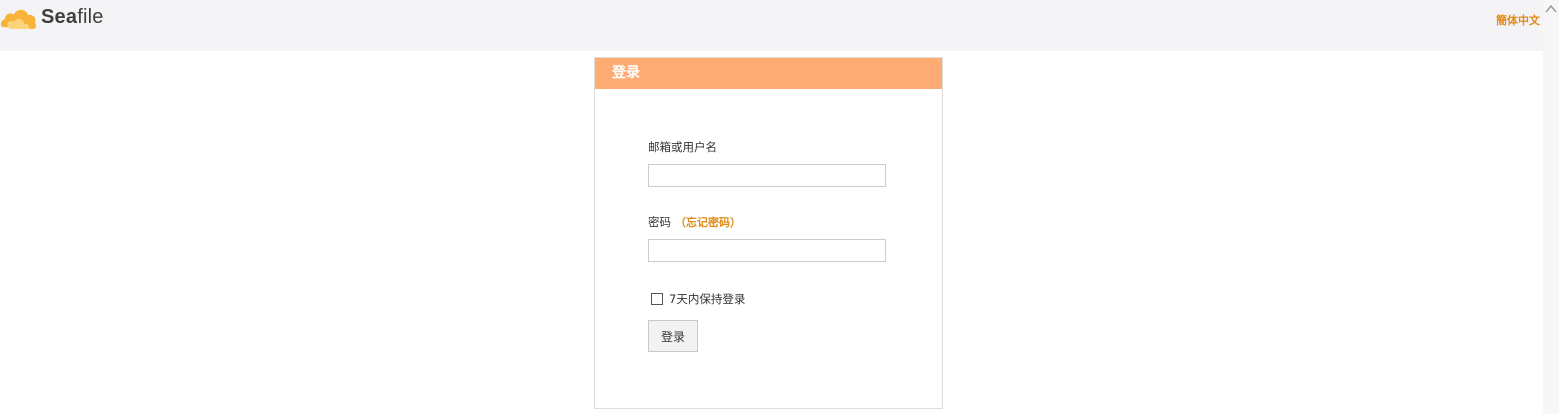  What do you see at coordinates (18, 19) in the screenshot?
I see `seafile-cloud-icon` at bounding box center [18, 19].